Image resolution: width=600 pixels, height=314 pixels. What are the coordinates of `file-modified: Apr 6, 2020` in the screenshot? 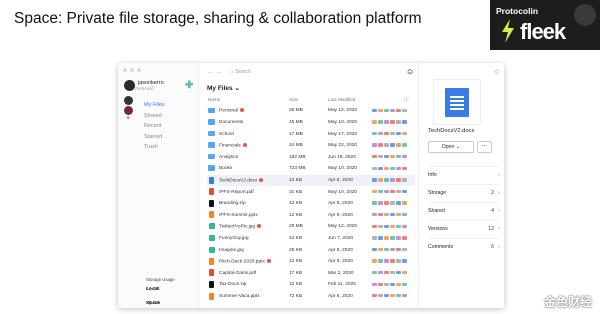 It's located at (340, 262).